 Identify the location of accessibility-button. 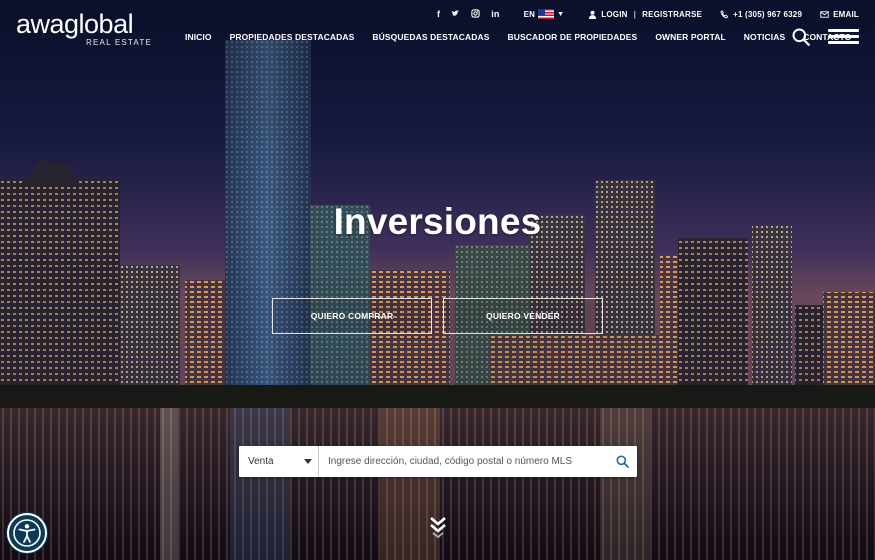
(27, 533).